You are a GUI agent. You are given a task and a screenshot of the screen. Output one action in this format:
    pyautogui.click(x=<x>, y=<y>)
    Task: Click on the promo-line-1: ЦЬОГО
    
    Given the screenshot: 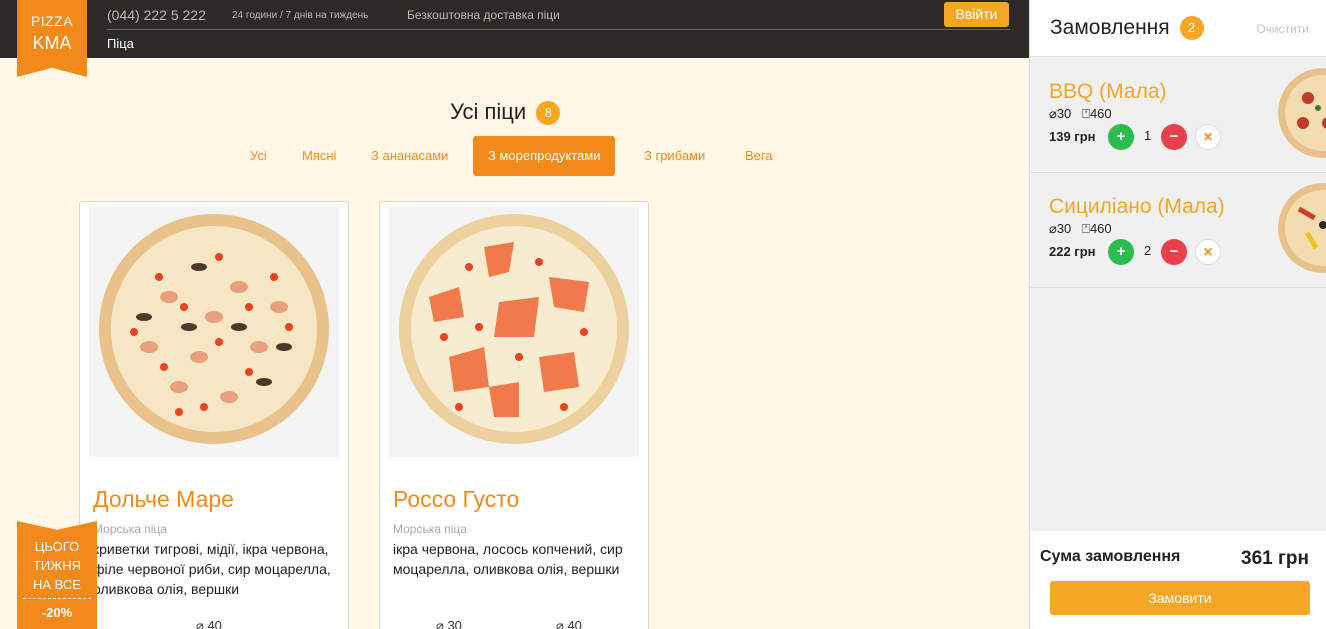 What is the action you would take?
    pyautogui.click(x=57, y=546)
    